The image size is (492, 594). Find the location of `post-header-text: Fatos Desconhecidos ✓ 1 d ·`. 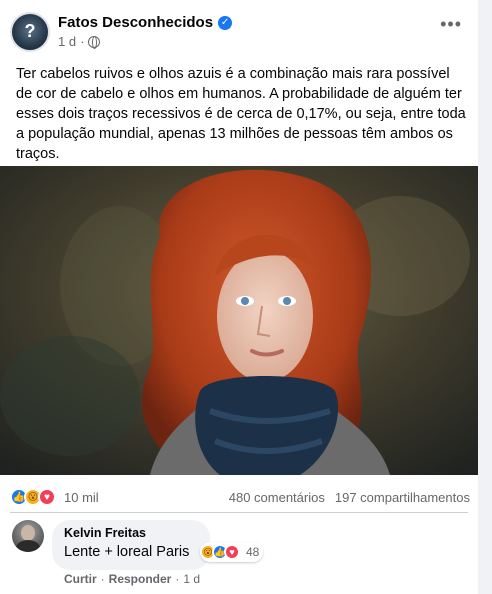

post-header-text: Fatos Desconhecidos ✓ 1 d · is located at coordinates (145, 30).